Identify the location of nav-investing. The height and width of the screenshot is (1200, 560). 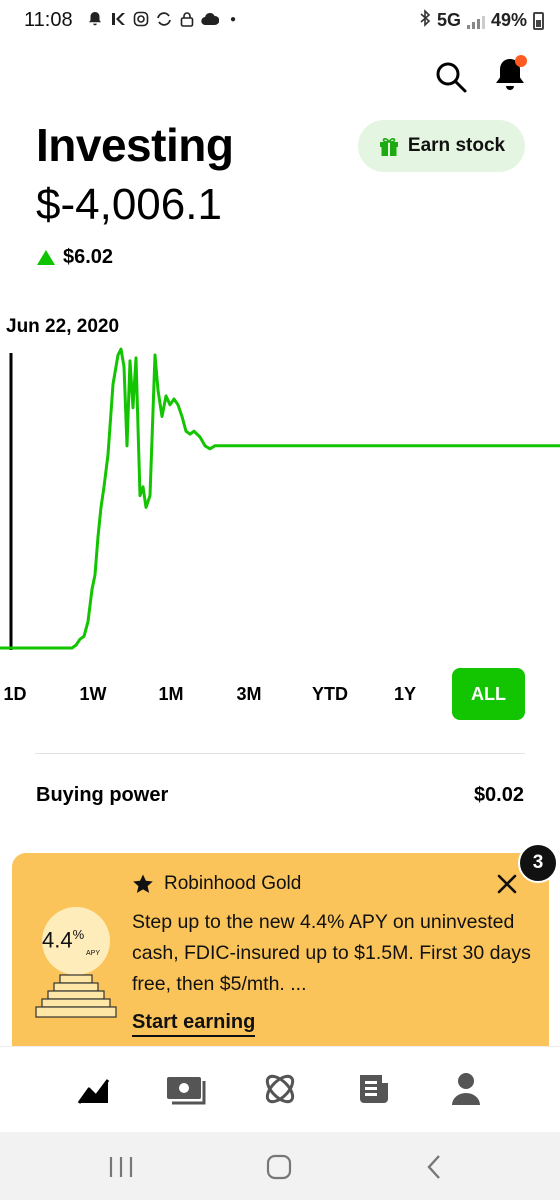
(94, 1089).